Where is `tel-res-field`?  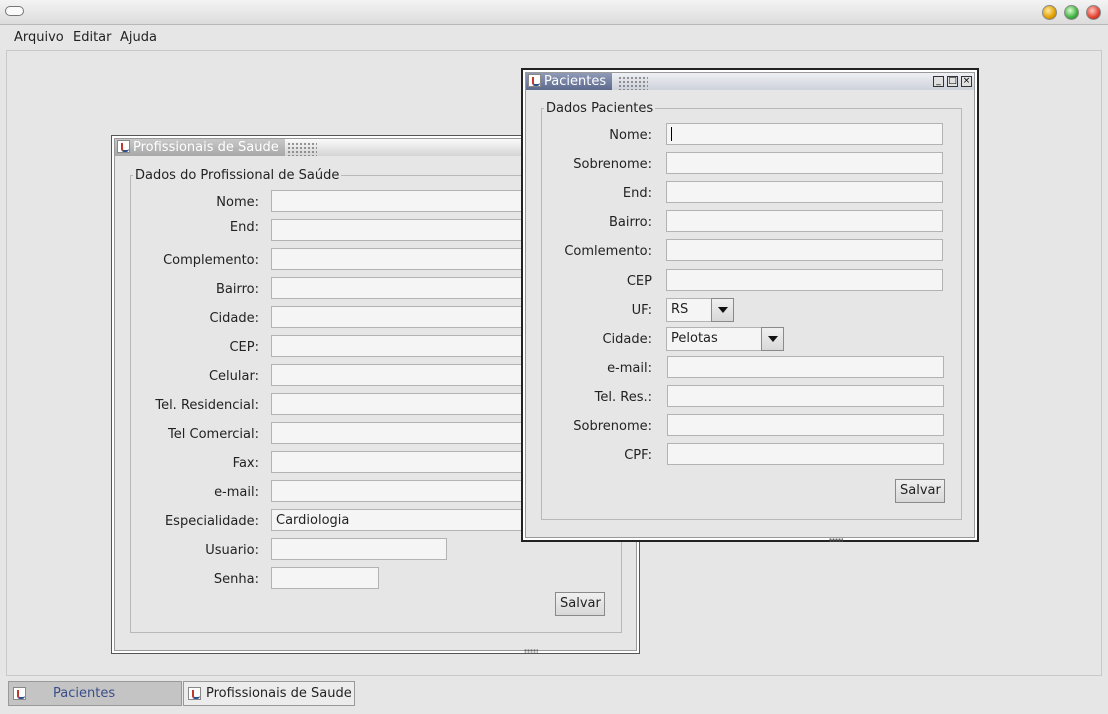
tel-res-field is located at coordinates (805, 396).